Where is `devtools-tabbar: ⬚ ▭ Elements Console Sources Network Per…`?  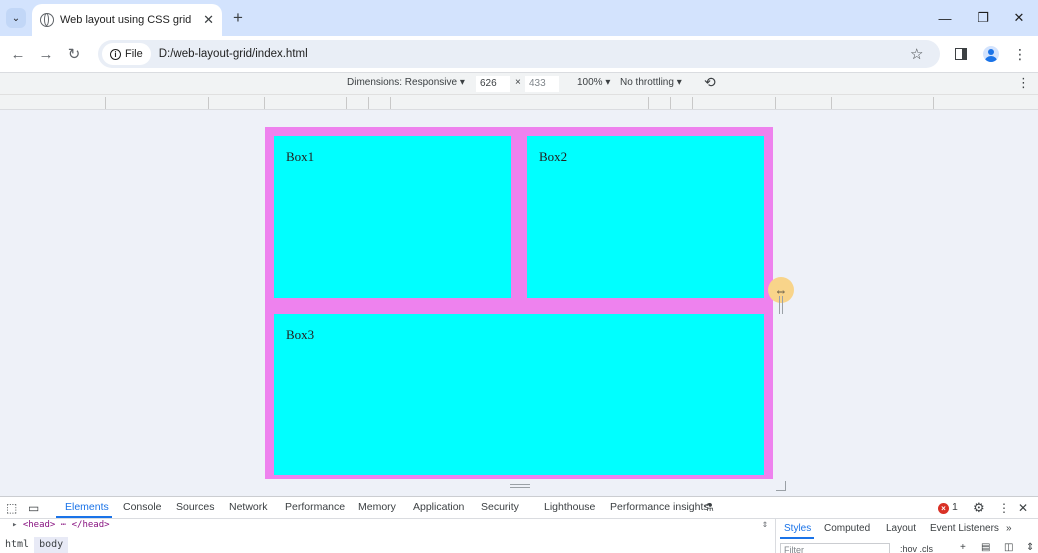 devtools-tabbar: ⬚ ▭ Elements Console Sources Network Per… is located at coordinates (519, 508).